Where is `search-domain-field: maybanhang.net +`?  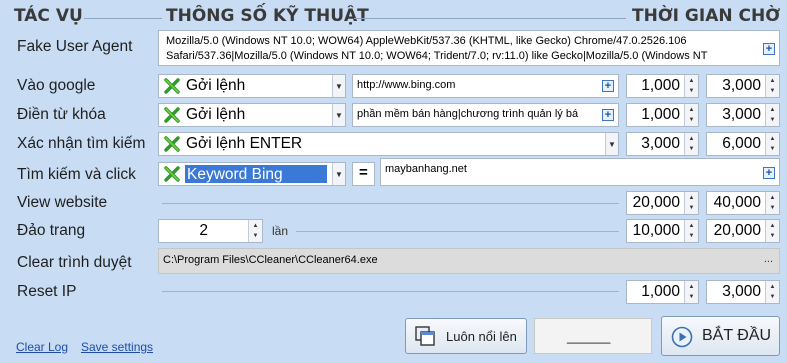
search-domain-field: maybanhang.net + is located at coordinates (580, 172).